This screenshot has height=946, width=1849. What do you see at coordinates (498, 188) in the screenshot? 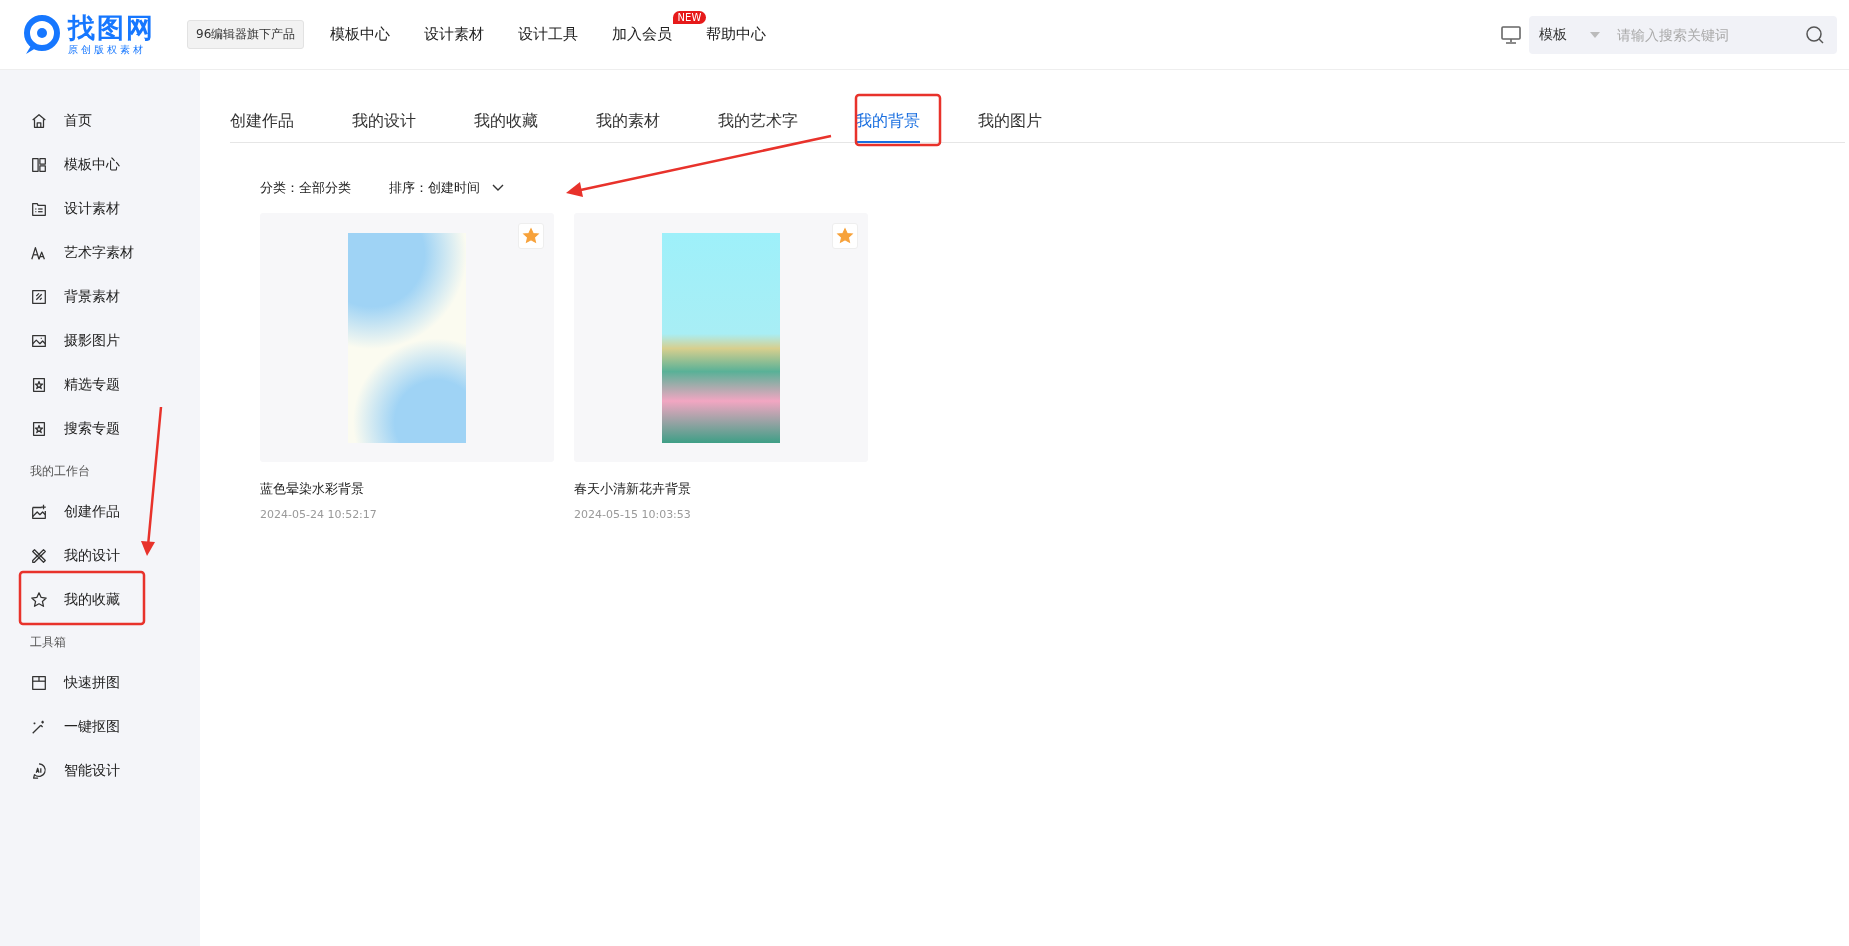
I see `chevron-down-icon` at bounding box center [498, 188].